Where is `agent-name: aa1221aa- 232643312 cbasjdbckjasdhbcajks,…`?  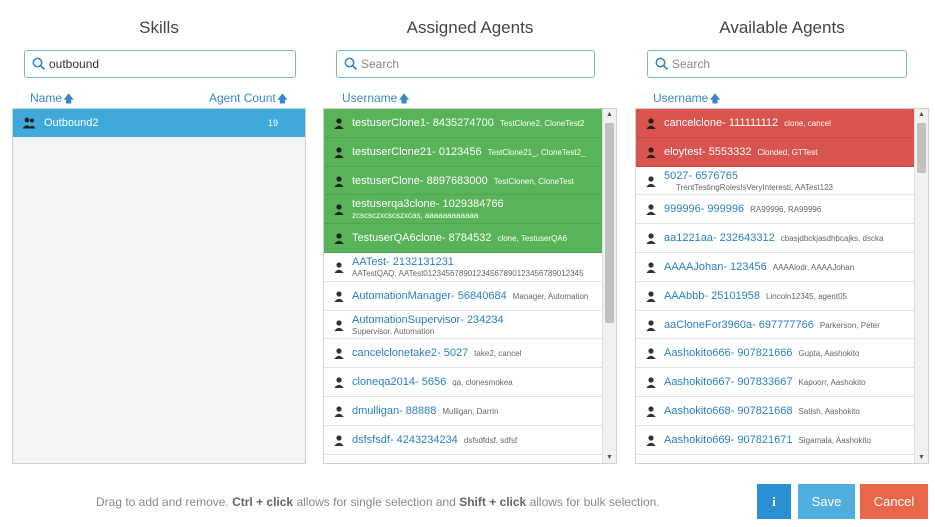 agent-name: aa1221aa- 232643312 cbasjdbckjasdhbcajks,… is located at coordinates (774, 238).